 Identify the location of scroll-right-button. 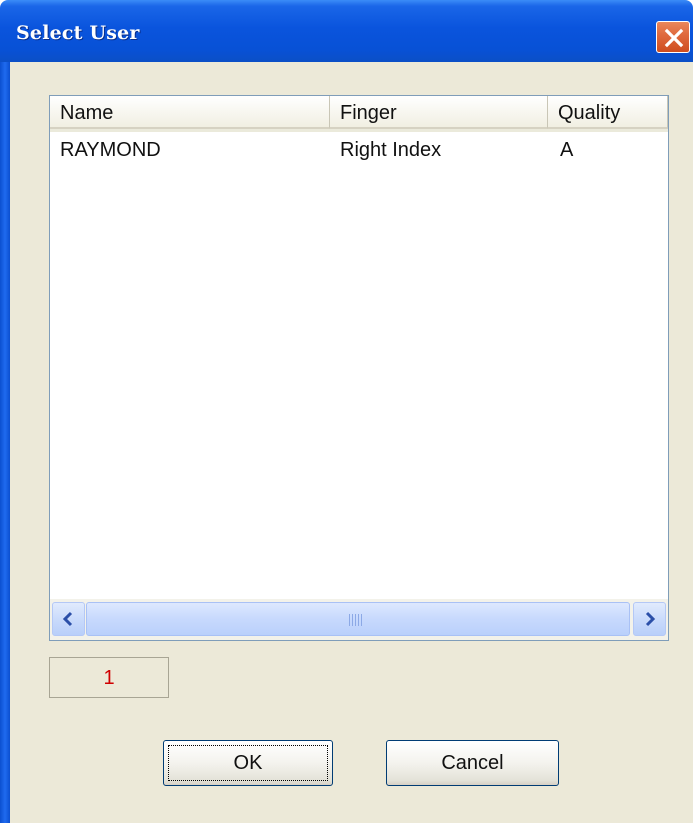
(649, 619).